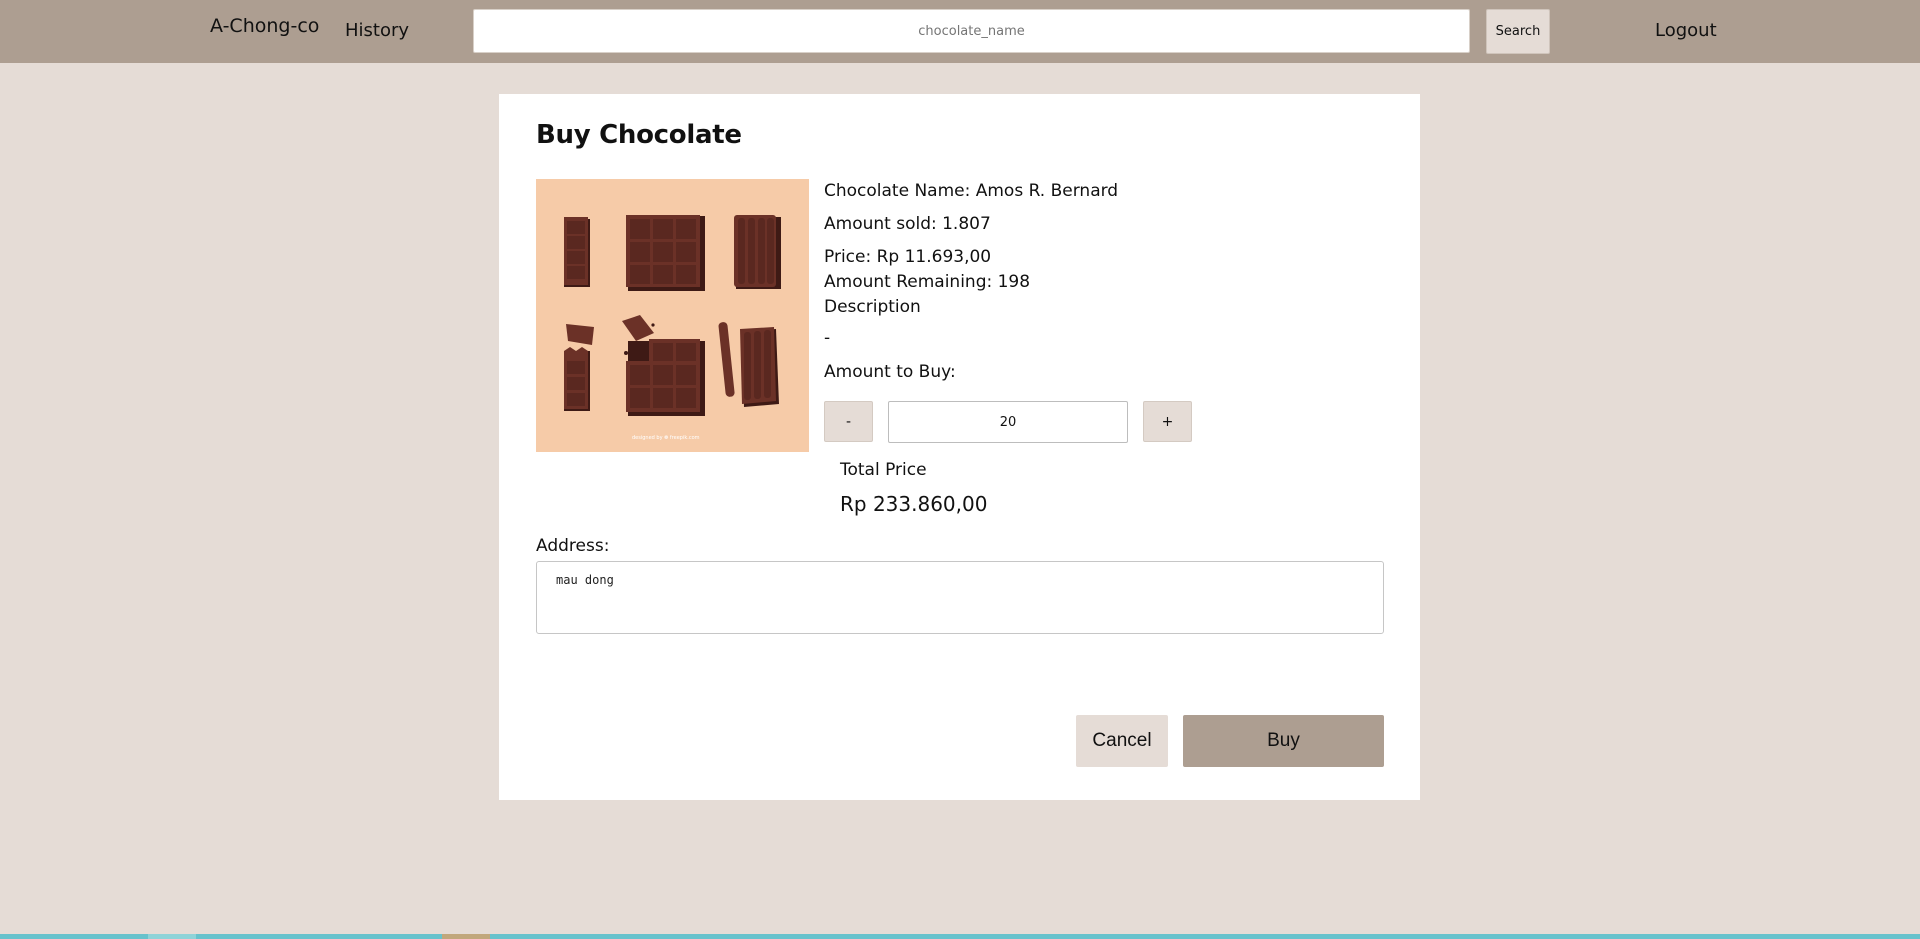 This screenshot has height=939, width=1920. I want to click on buy-button: Buy, so click(1283, 741).